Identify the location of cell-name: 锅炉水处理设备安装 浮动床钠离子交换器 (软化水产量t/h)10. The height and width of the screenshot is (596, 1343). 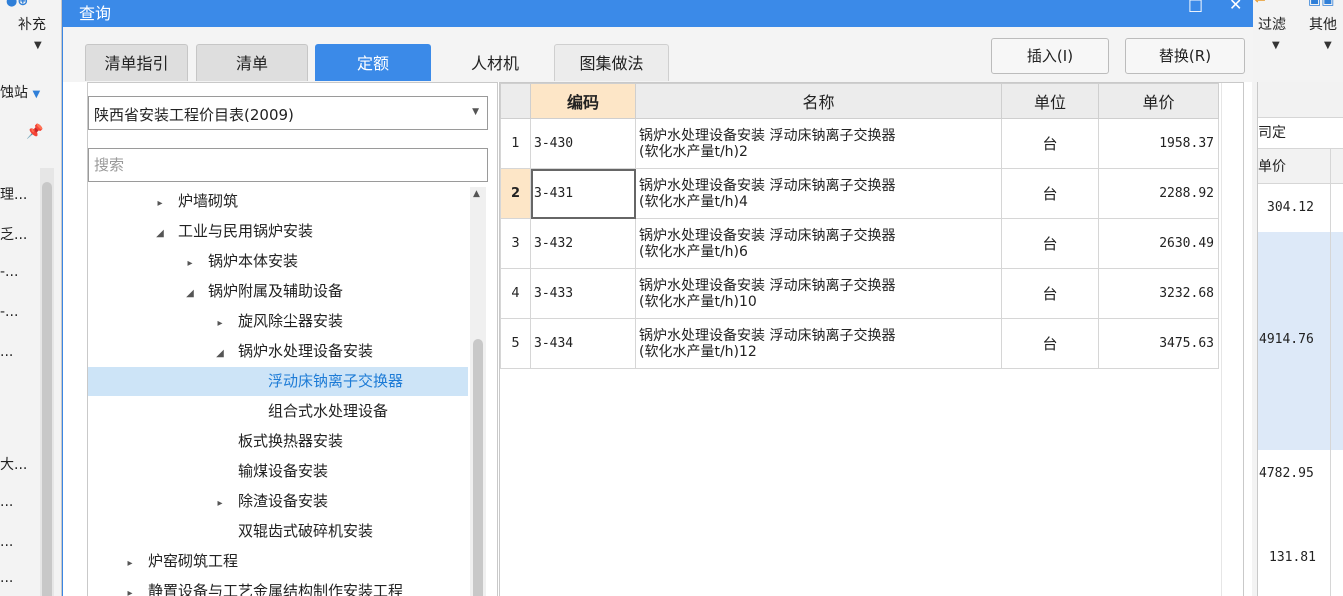
(818, 293).